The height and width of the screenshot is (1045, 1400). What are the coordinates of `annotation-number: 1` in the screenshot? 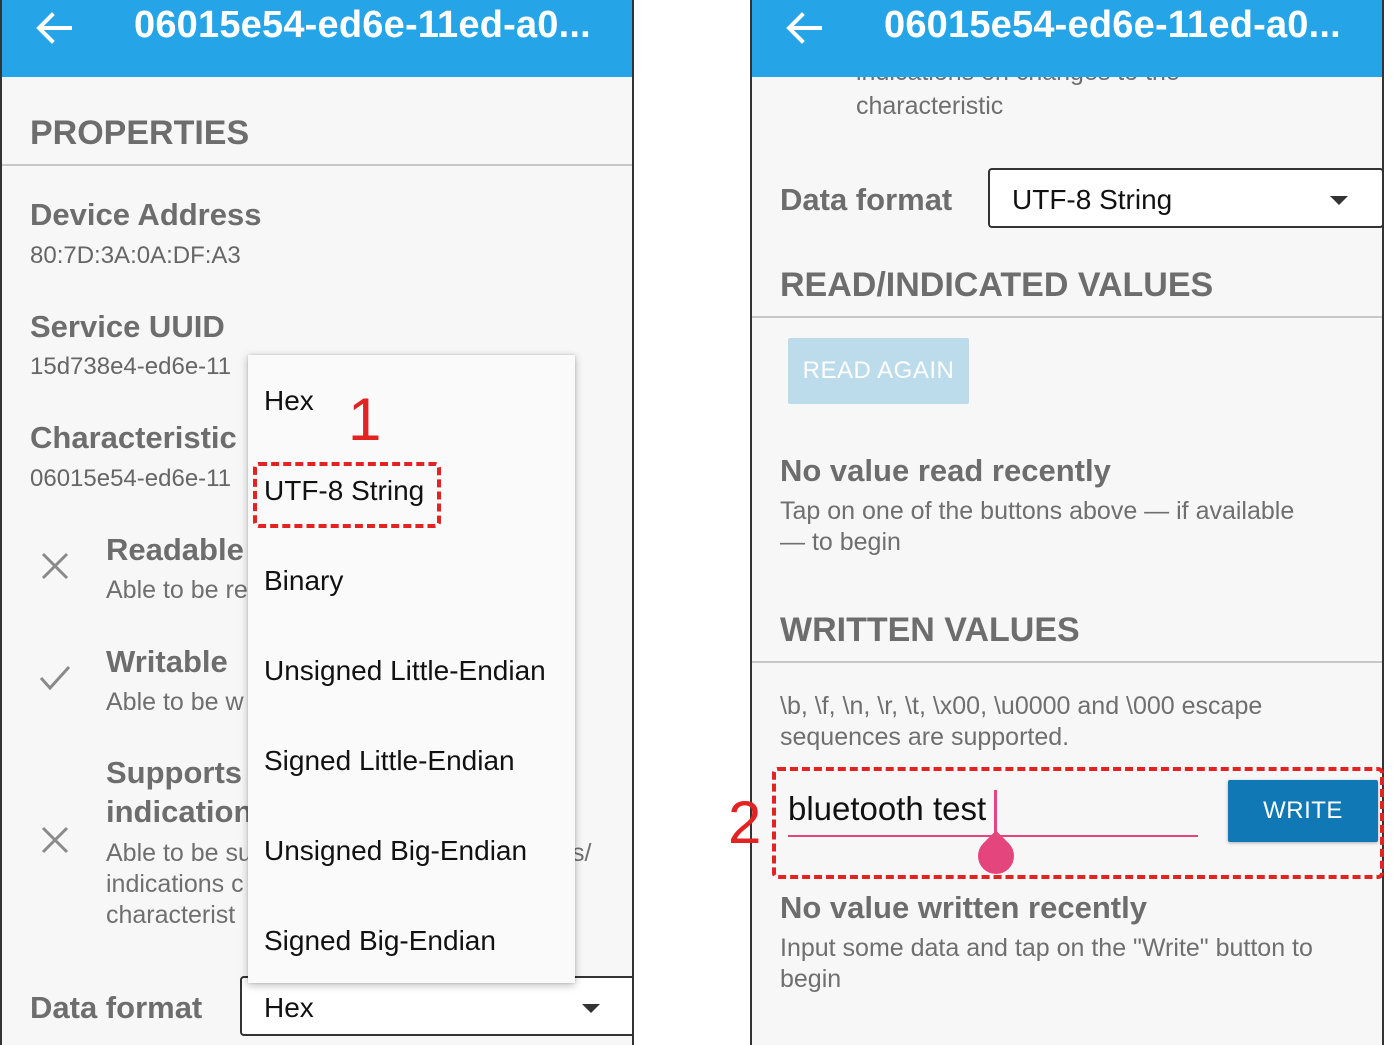 It's located at (365, 419).